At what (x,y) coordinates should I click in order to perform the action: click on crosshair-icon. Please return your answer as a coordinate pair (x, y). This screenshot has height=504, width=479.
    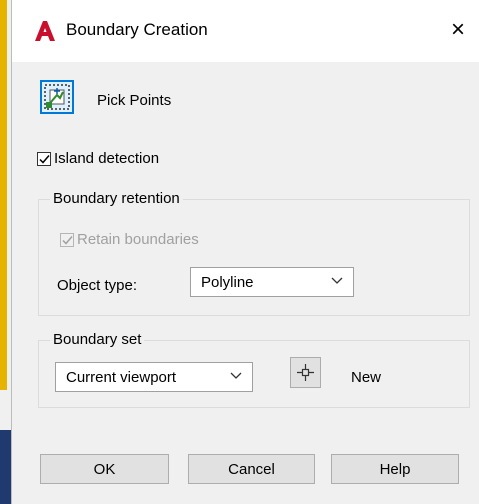
    Looking at the image, I should click on (305, 372).